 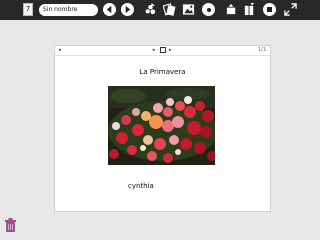 I want to click on record-button, so click(x=208, y=9).